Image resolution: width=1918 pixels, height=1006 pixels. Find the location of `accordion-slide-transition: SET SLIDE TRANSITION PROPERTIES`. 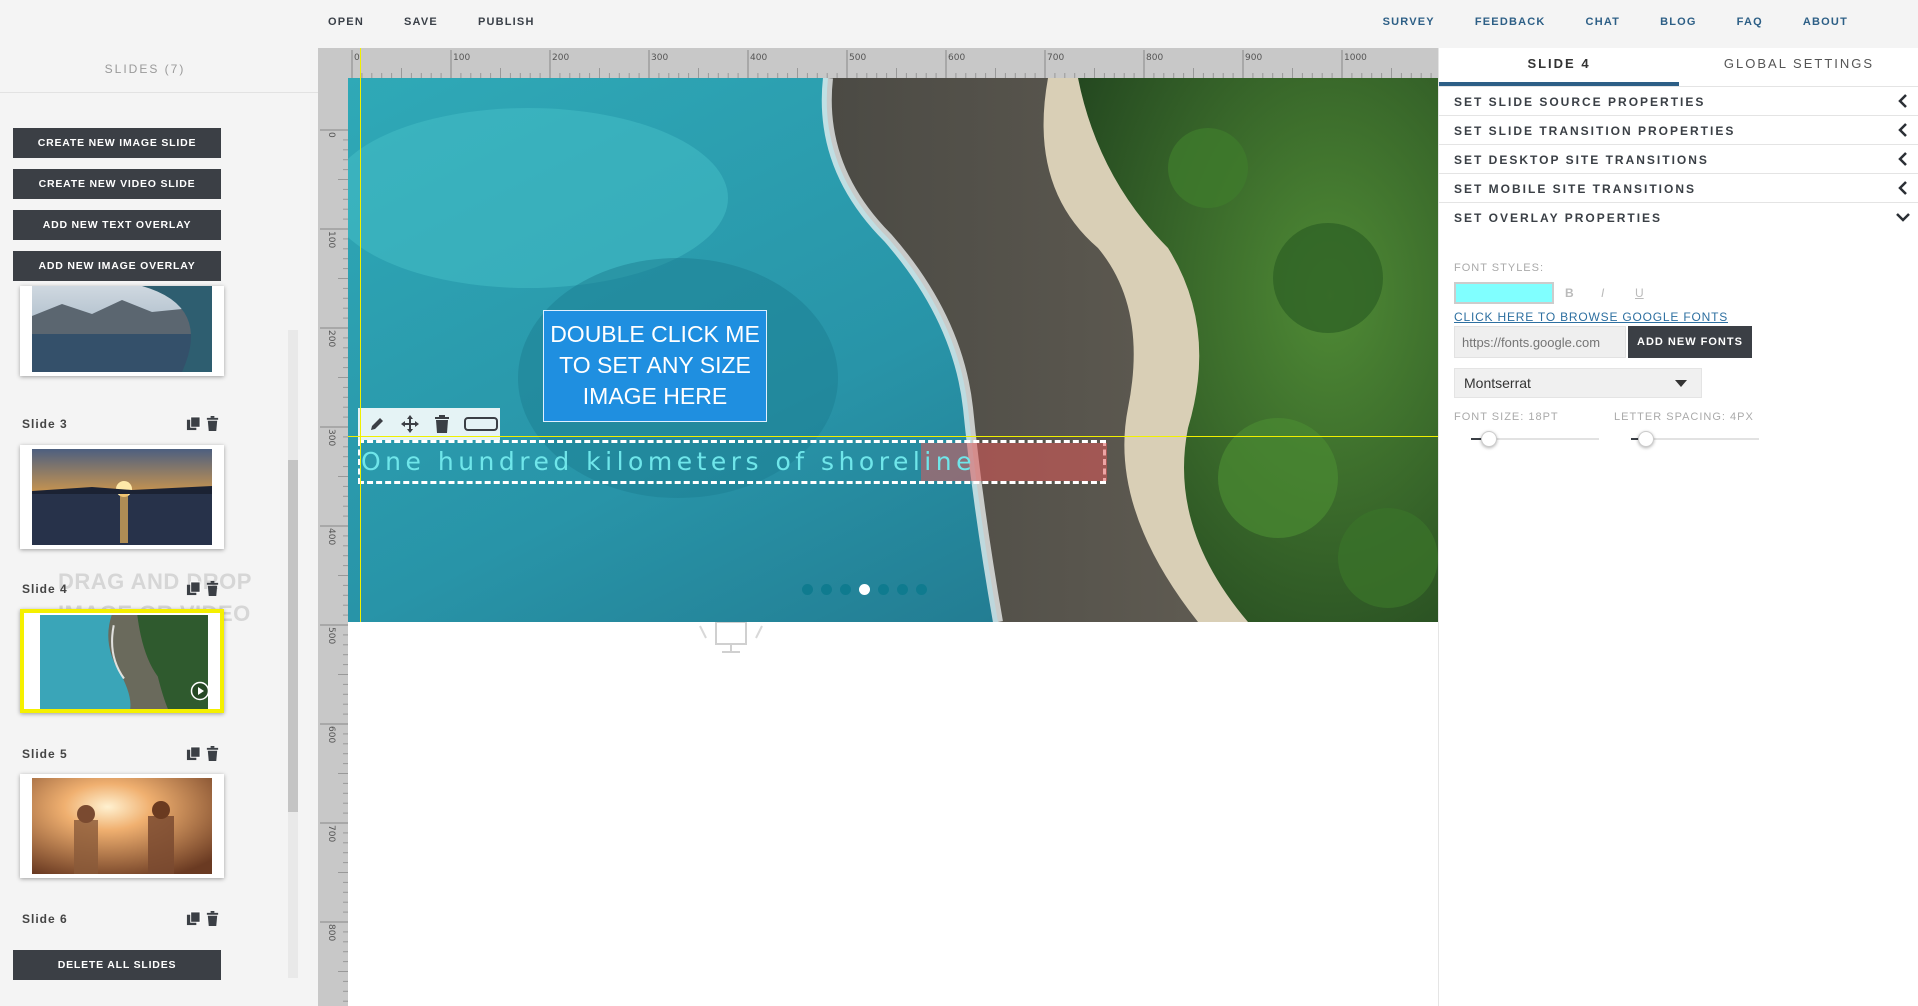

accordion-slide-transition: SET SLIDE TRANSITION PROPERTIES is located at coordinates (1678, 130).